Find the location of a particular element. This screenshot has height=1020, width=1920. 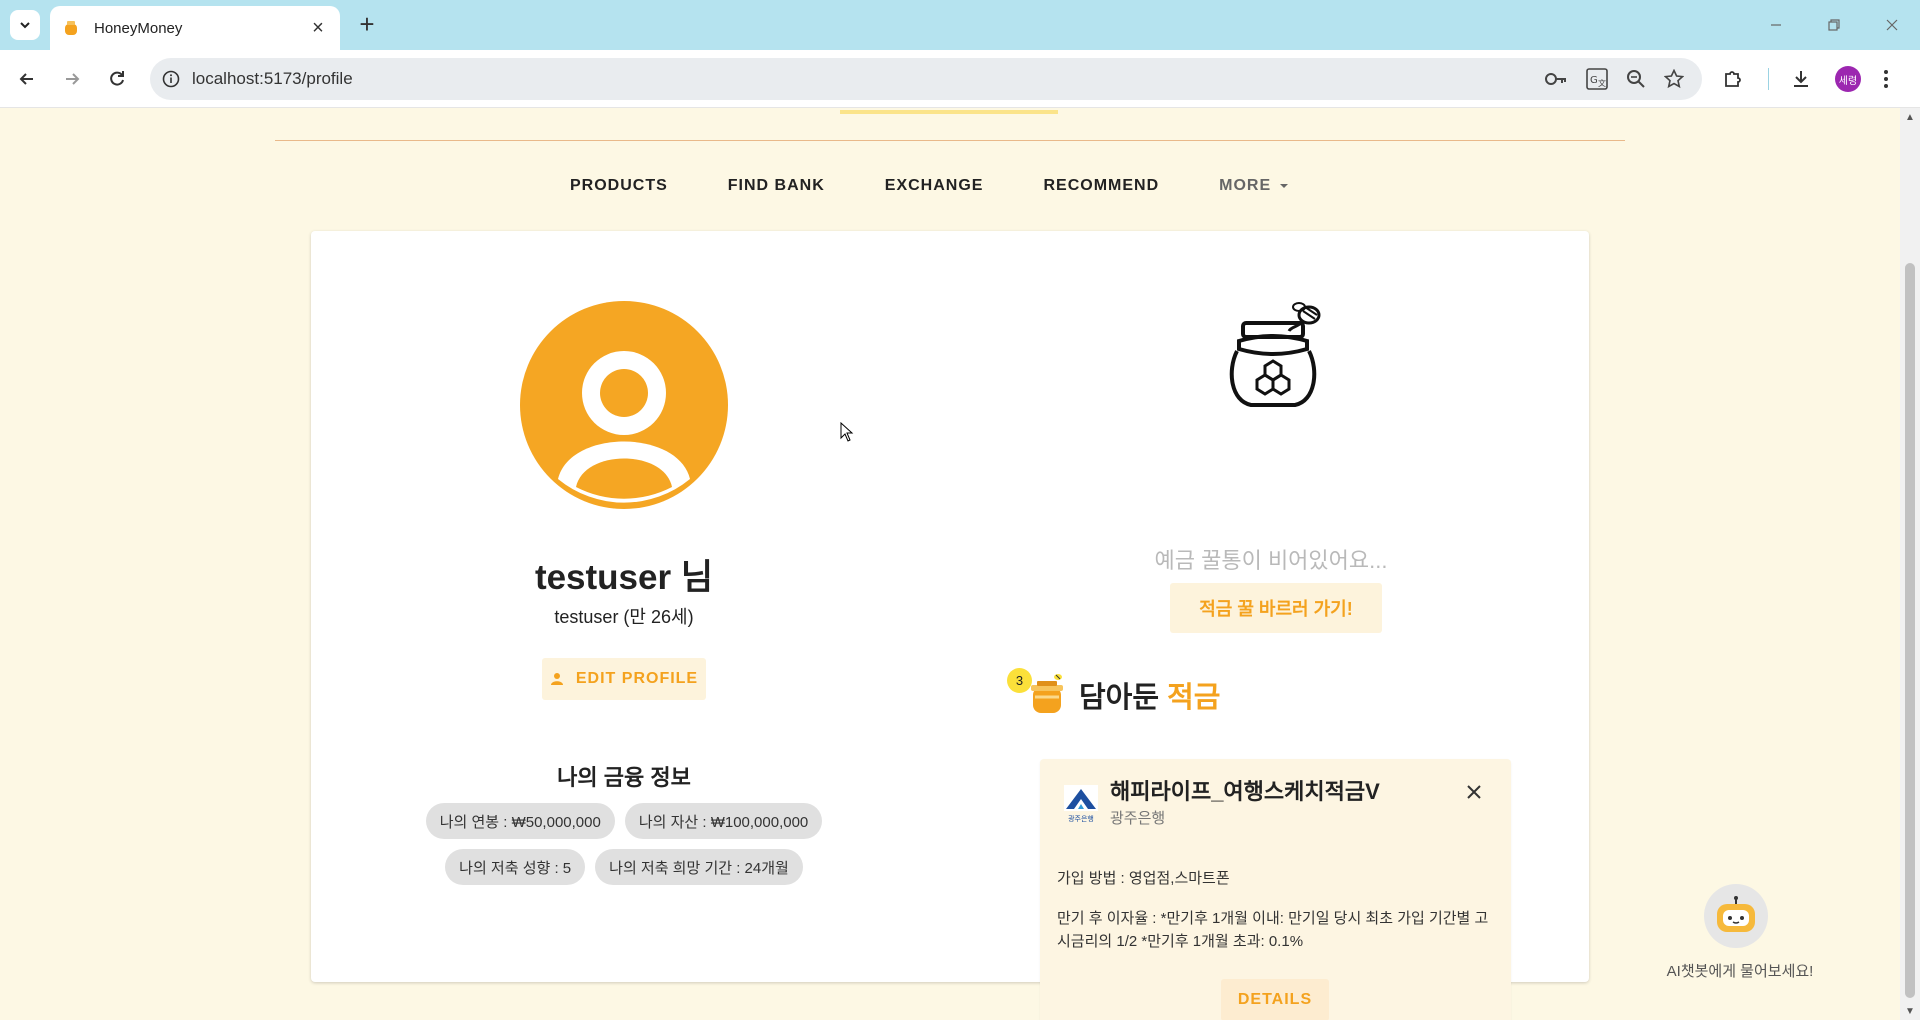

key-icon is located at coordinates (1556, 79).